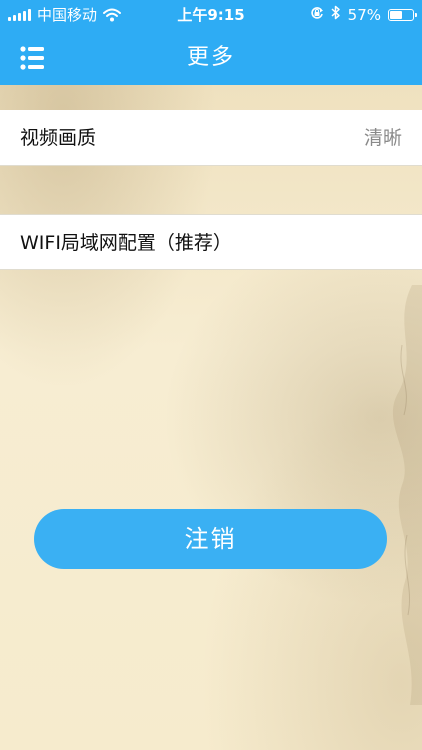  Describe the element at coordinates (382, 138) in the screenshot. I see `video-quality-value: 清晰` at that location.